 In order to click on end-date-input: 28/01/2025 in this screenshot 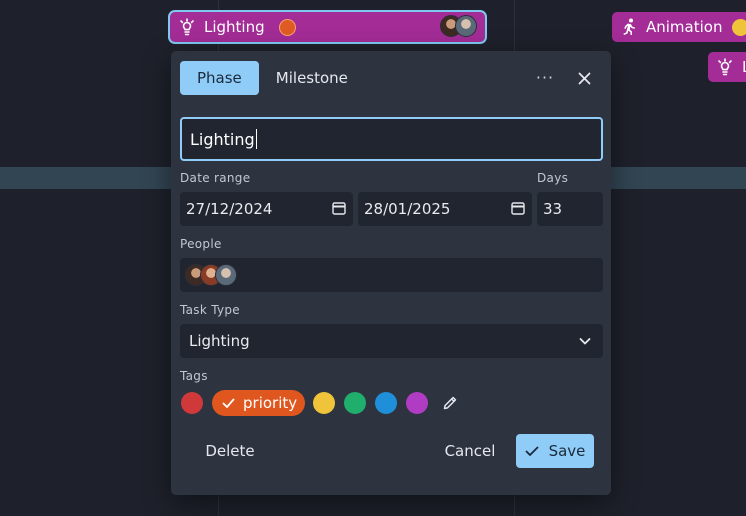, I will do `click(445, 209)`.